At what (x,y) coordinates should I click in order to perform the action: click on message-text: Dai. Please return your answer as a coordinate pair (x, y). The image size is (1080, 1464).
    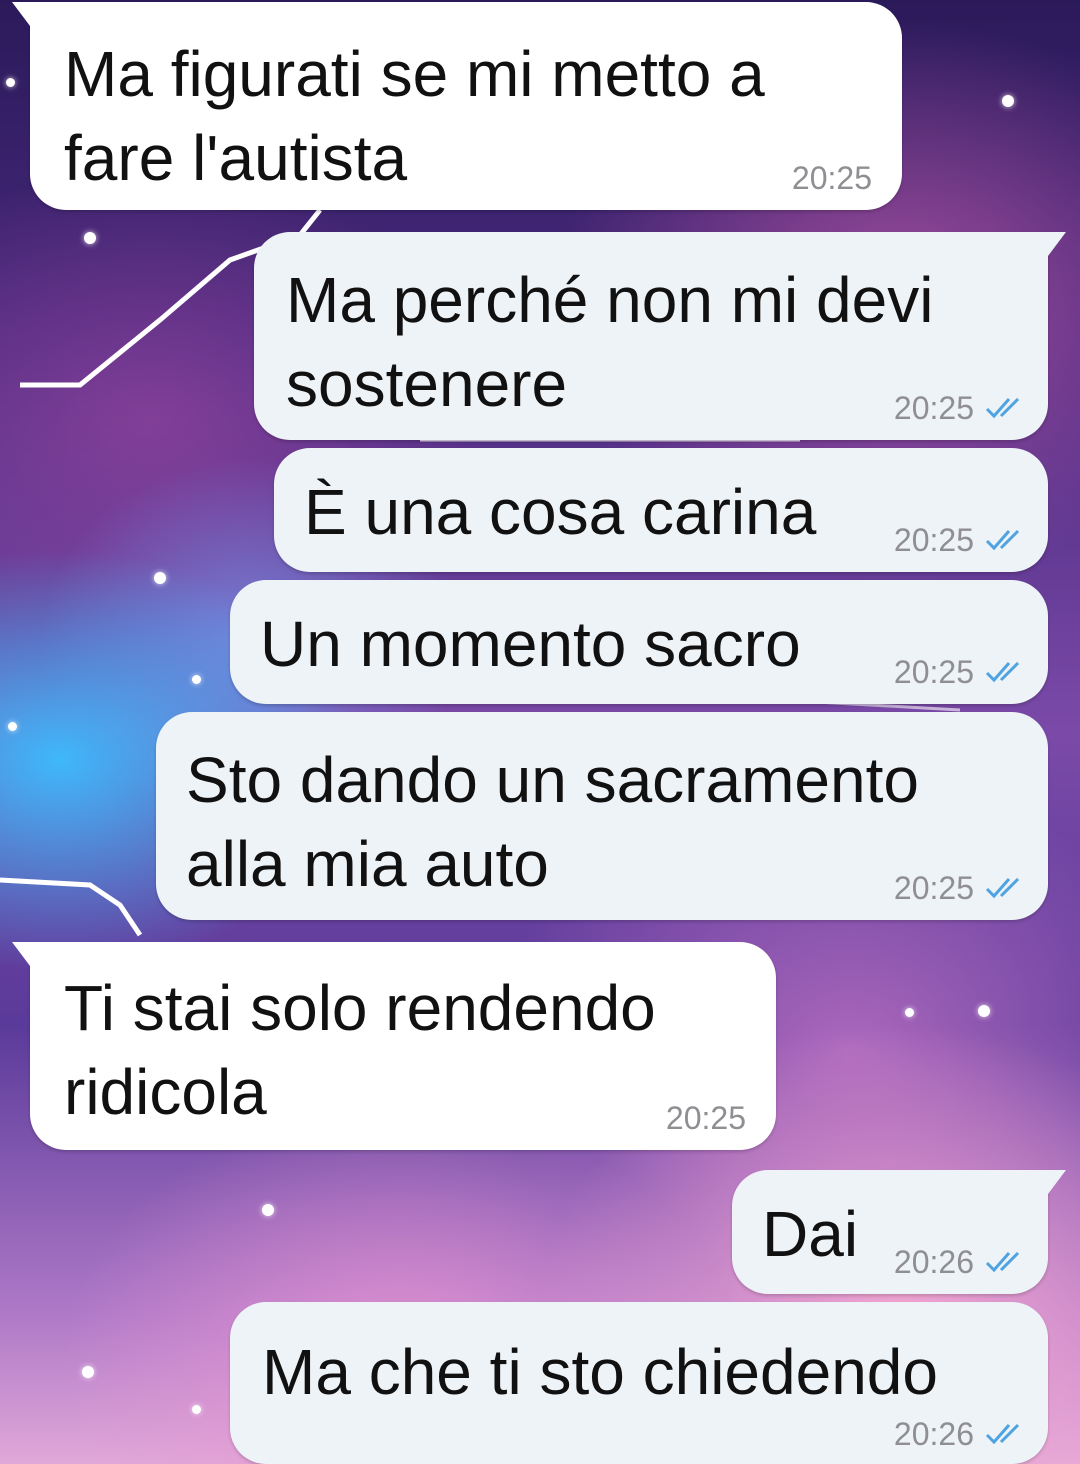
    Looking at the image, I should click on (810, 1234).